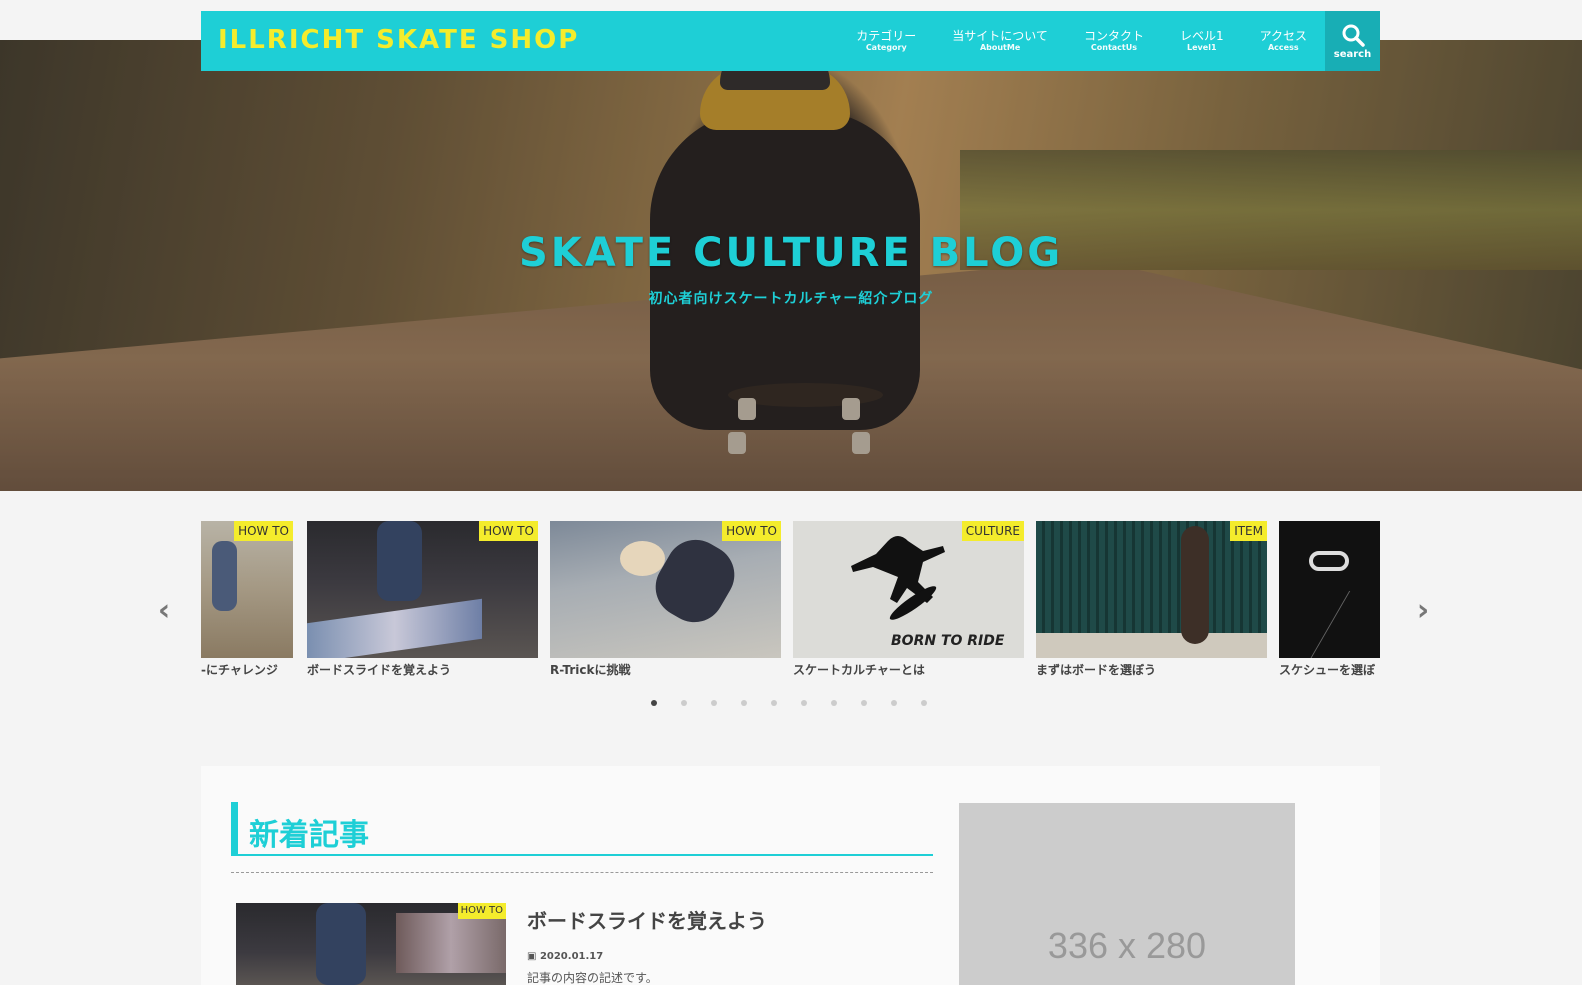 Image resolution: width=1582 pixels, height=985 pixels. I want to click on nav-label: コンタクト, so click(1113, 36).